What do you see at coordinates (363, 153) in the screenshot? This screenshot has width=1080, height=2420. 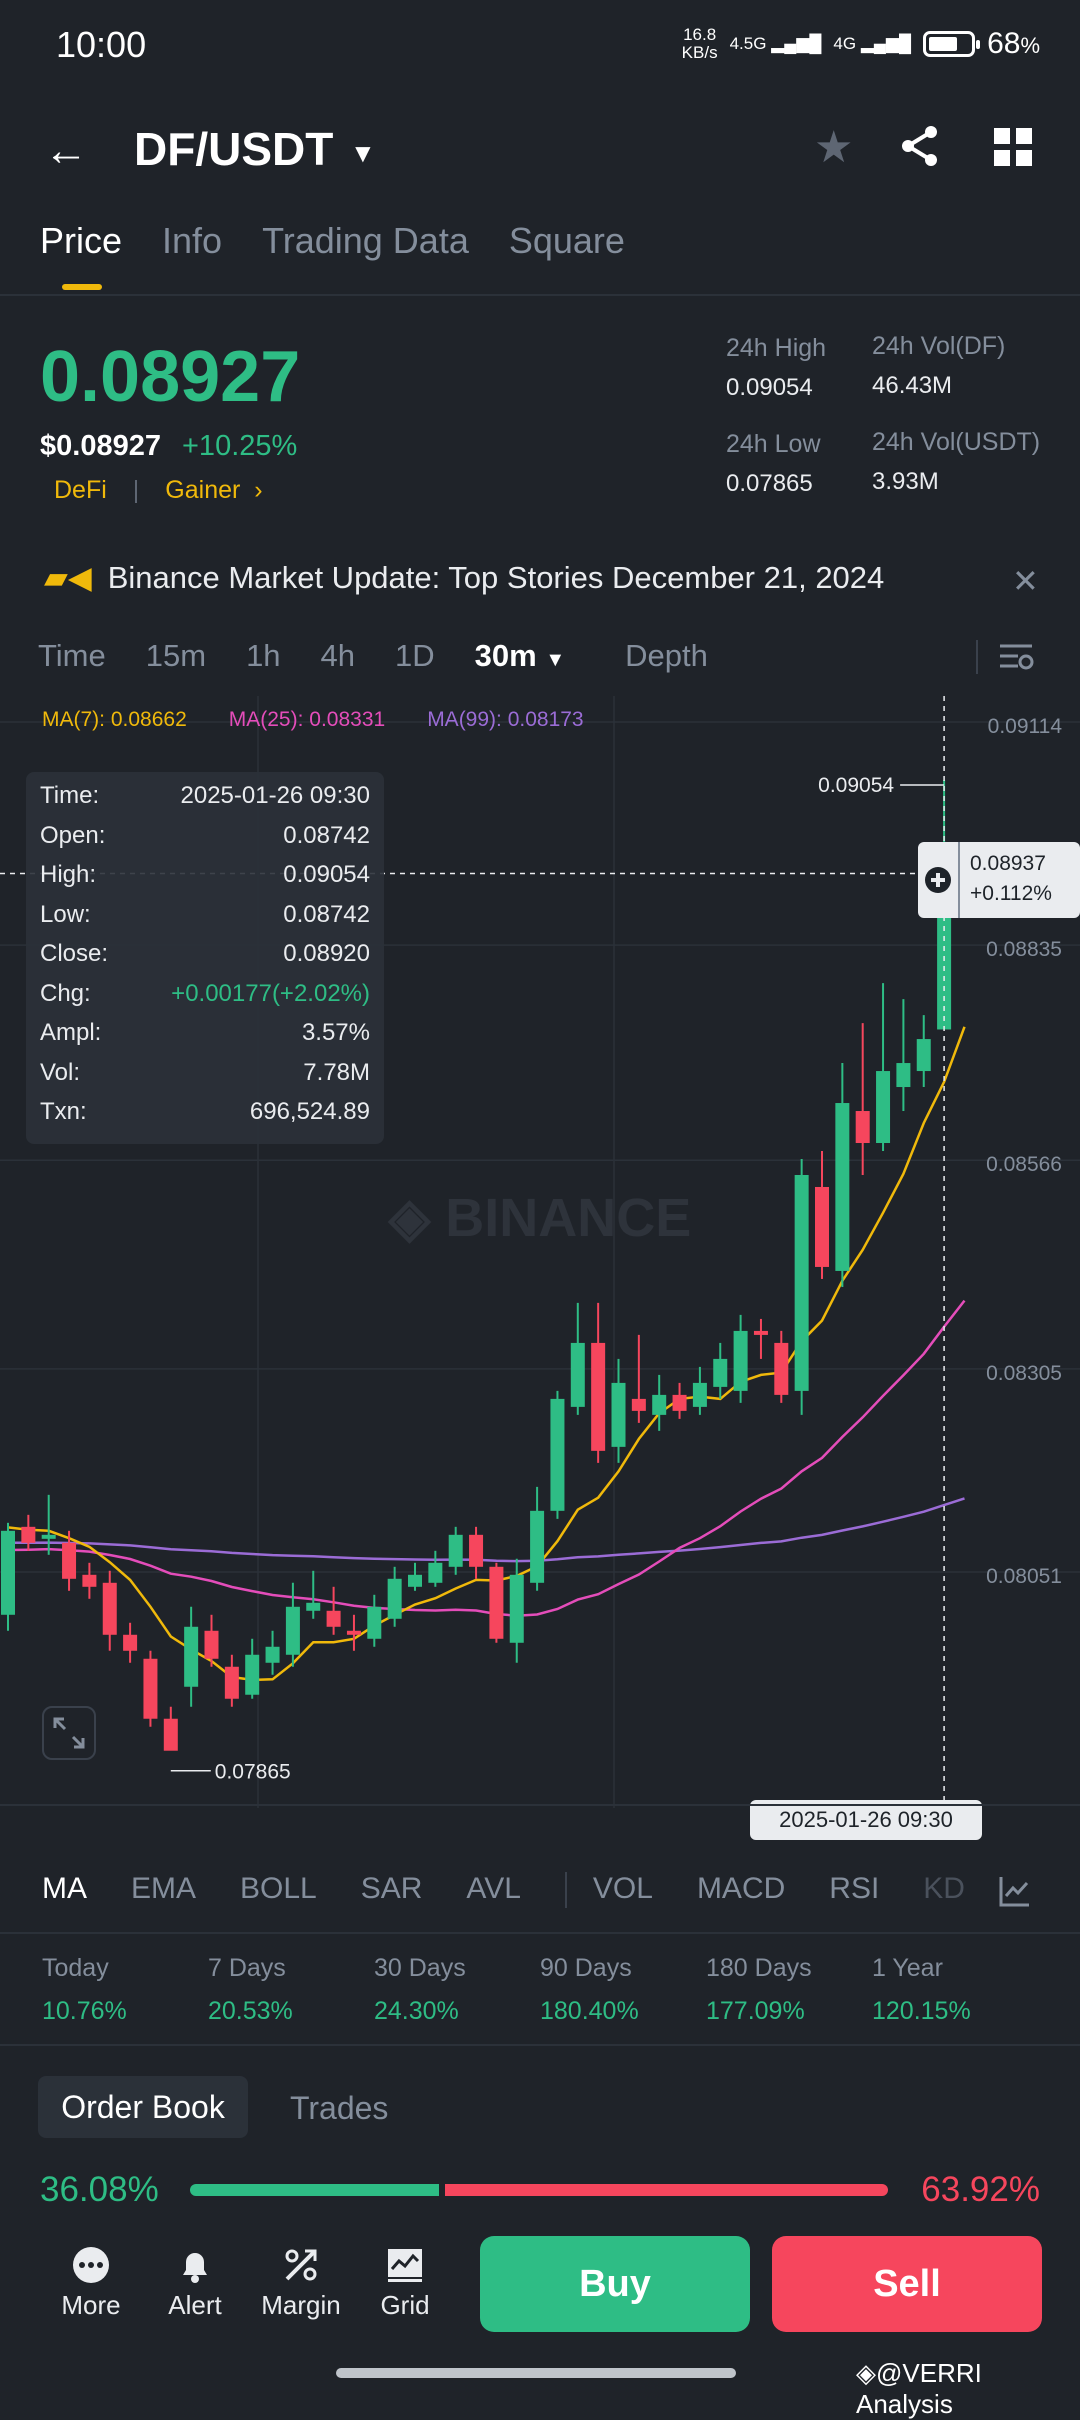 I see `pair-dropdown-icon: ▼` at bounding box center [363, 153].